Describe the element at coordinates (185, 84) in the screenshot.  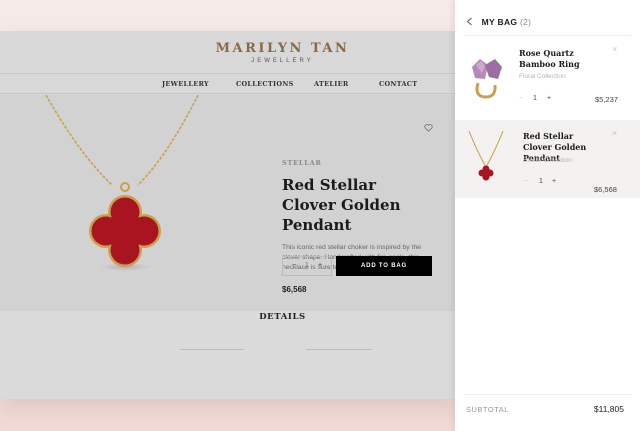
I see `nav-item-jewellery: JEWELLERY` at that location.